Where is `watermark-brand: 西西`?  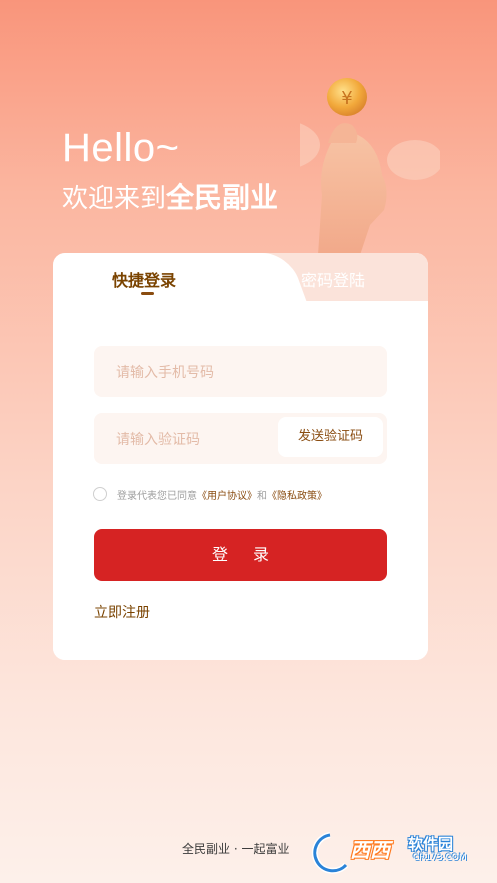
watermark-brand: 西西 is located at coordinates (370, 850).